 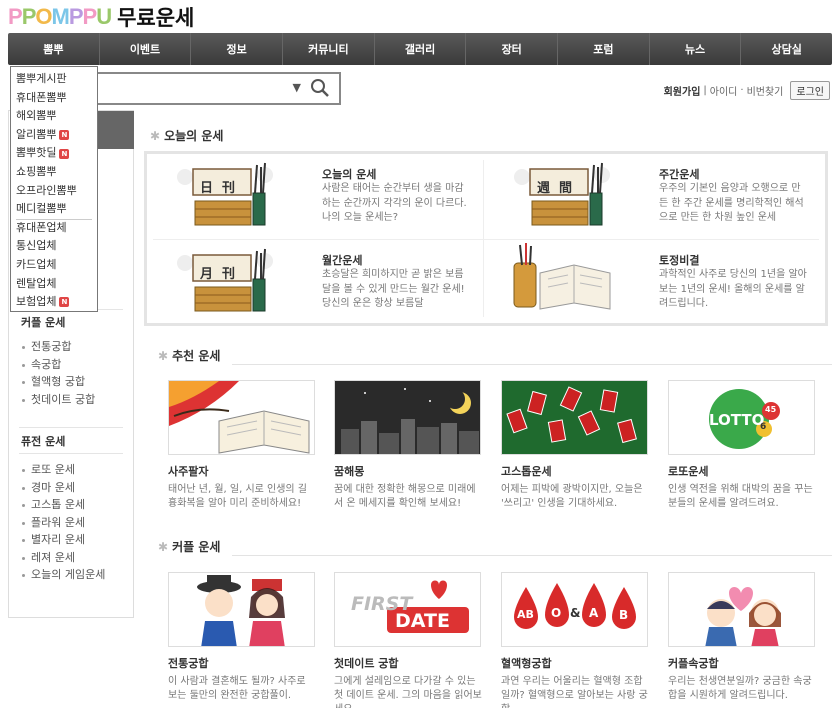 What do you see at coordinates (207, 274) in the screenshot?
I see `seal-text: 月` at bounding box center [207, 274].